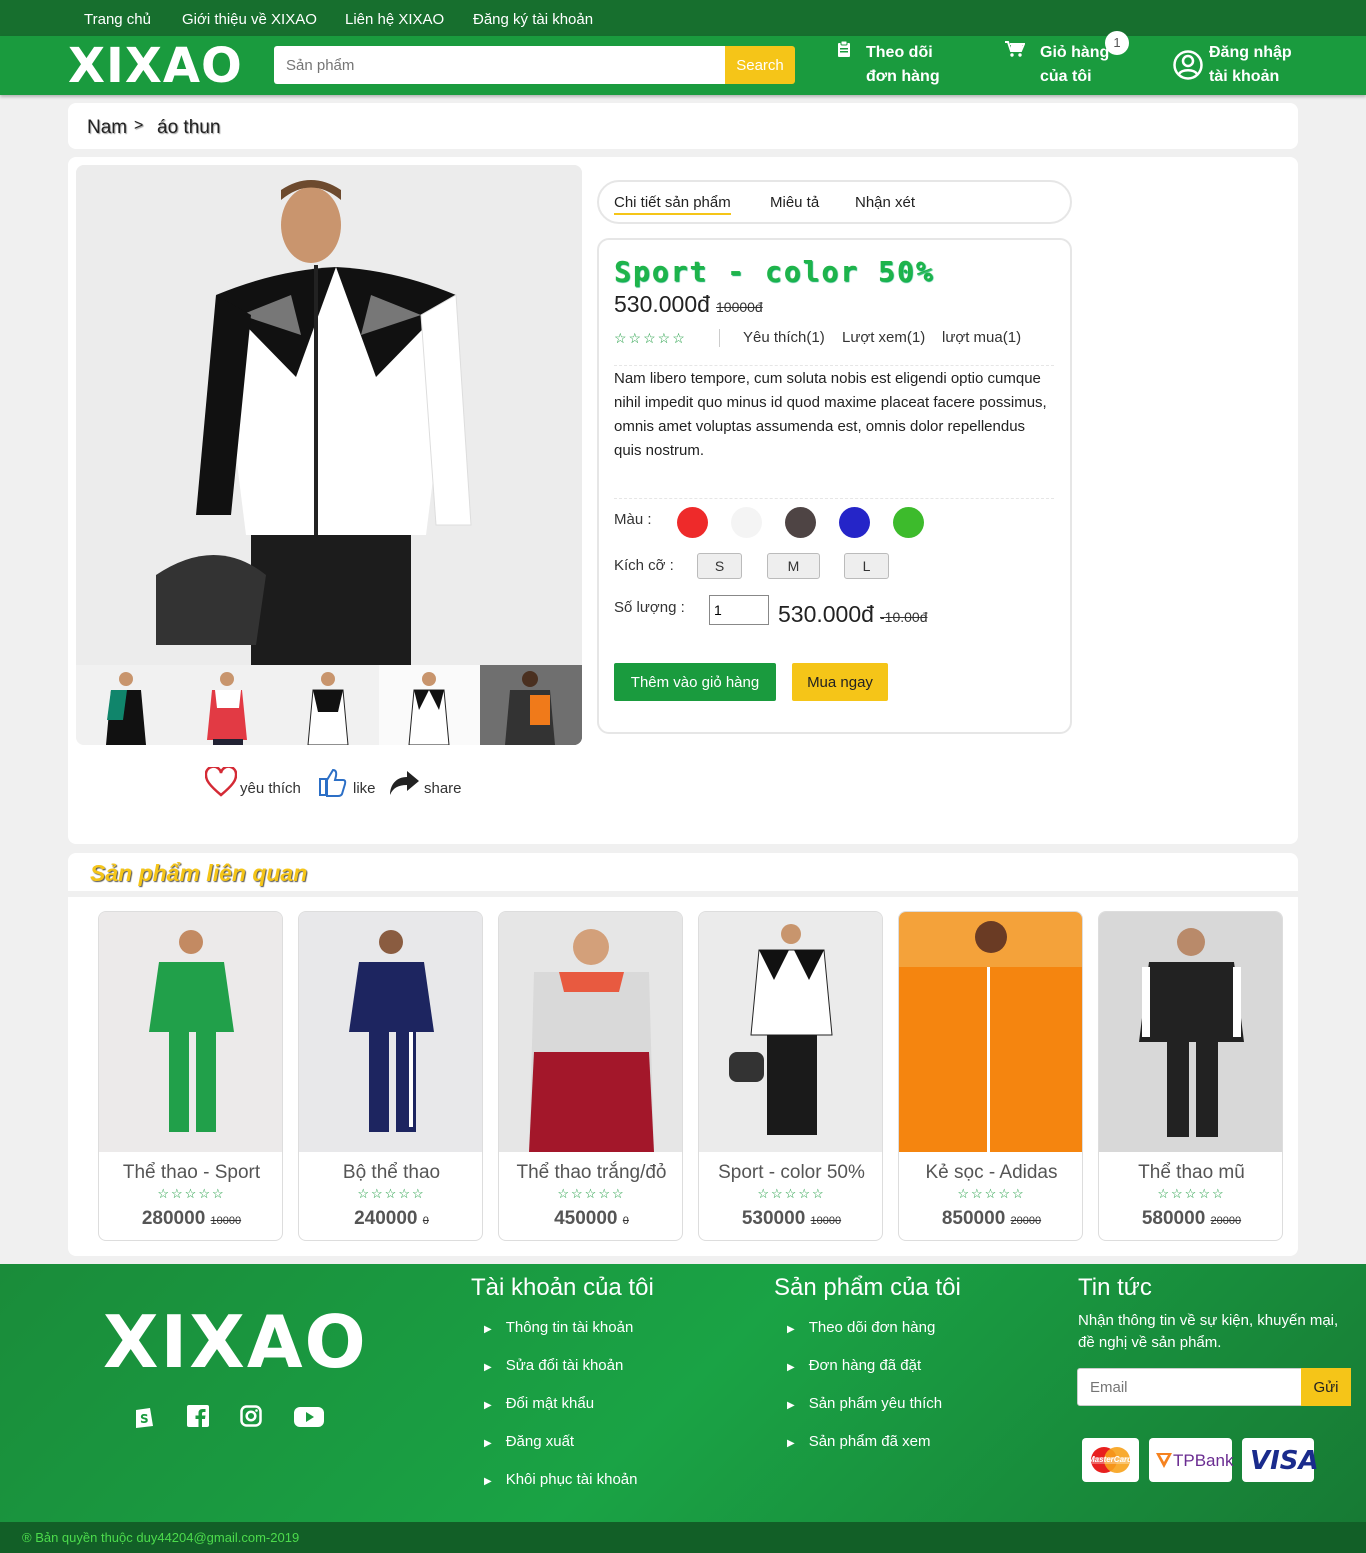 The height and width of the screenshot is (1553, 1366). What do you see at coordinates (662, 304) in the screenshot?
I see `product-price: 530.000đ` at bounding box center [662, 304].